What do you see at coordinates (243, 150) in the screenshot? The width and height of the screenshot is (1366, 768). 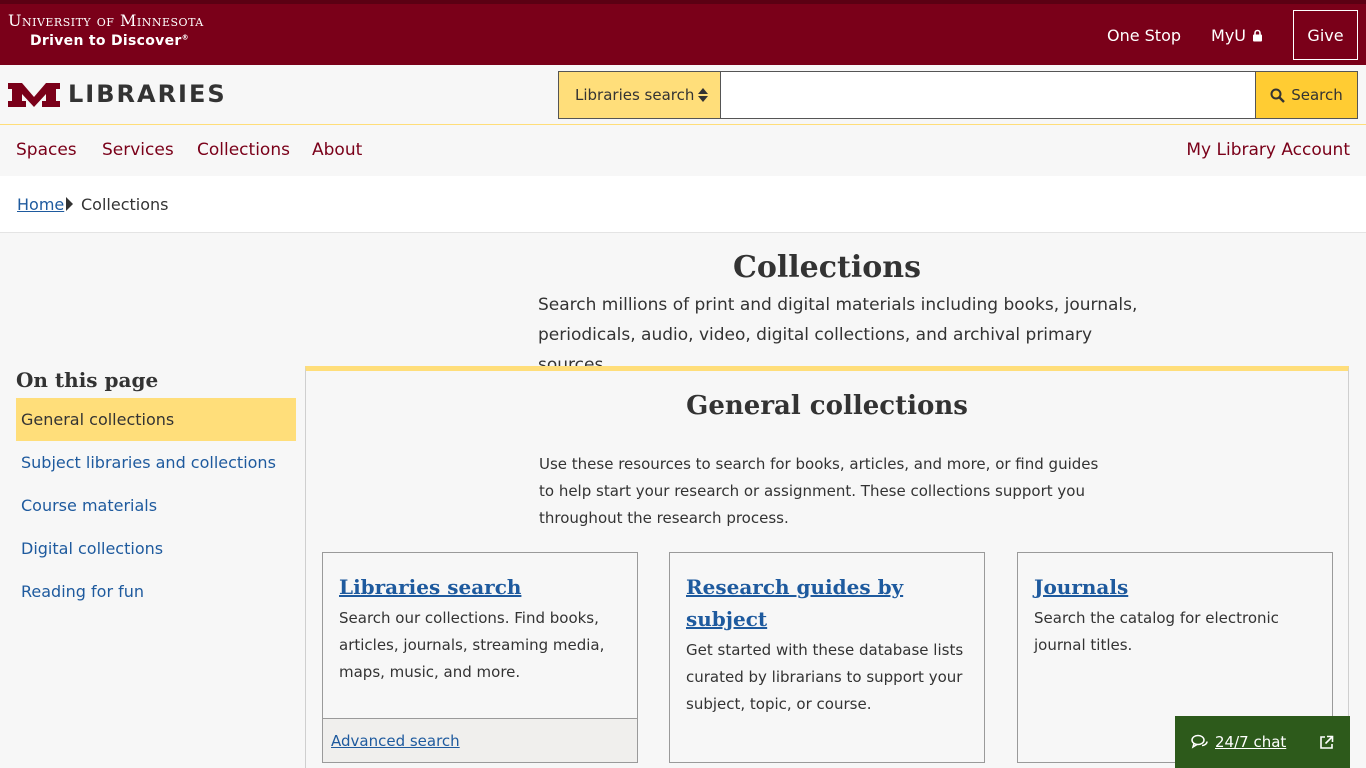 I see `nav-item-collections: Collections` at bounding box center [243, 150].